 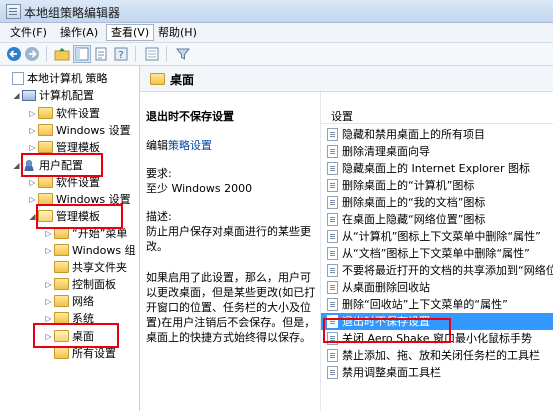 I want to click on highlight-desktop, so click(x=76, y=335).